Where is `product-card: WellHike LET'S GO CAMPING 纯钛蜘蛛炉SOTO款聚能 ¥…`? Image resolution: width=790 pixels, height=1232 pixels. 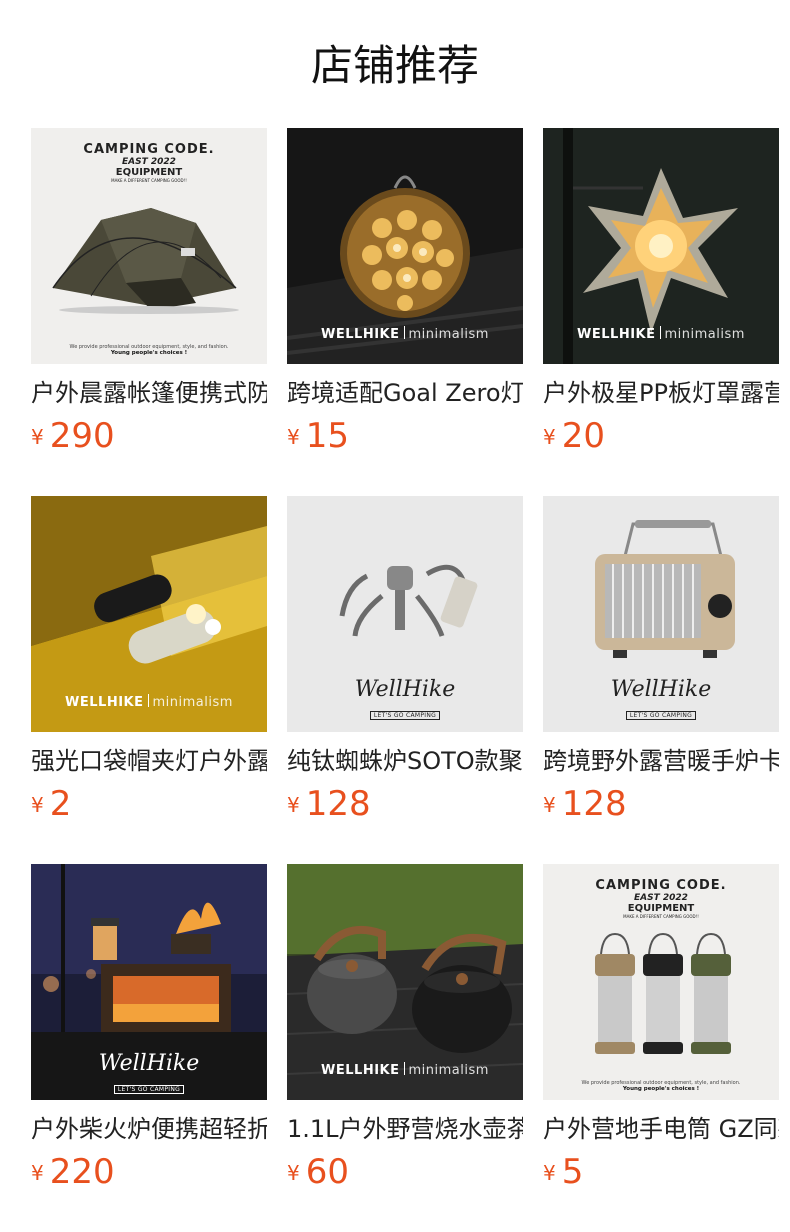
product-card: WellHike LET'S GO CAMPING 纯钛蜘蛛炉SOTO款聚能 ¥… is located at coordinates (405, 661).